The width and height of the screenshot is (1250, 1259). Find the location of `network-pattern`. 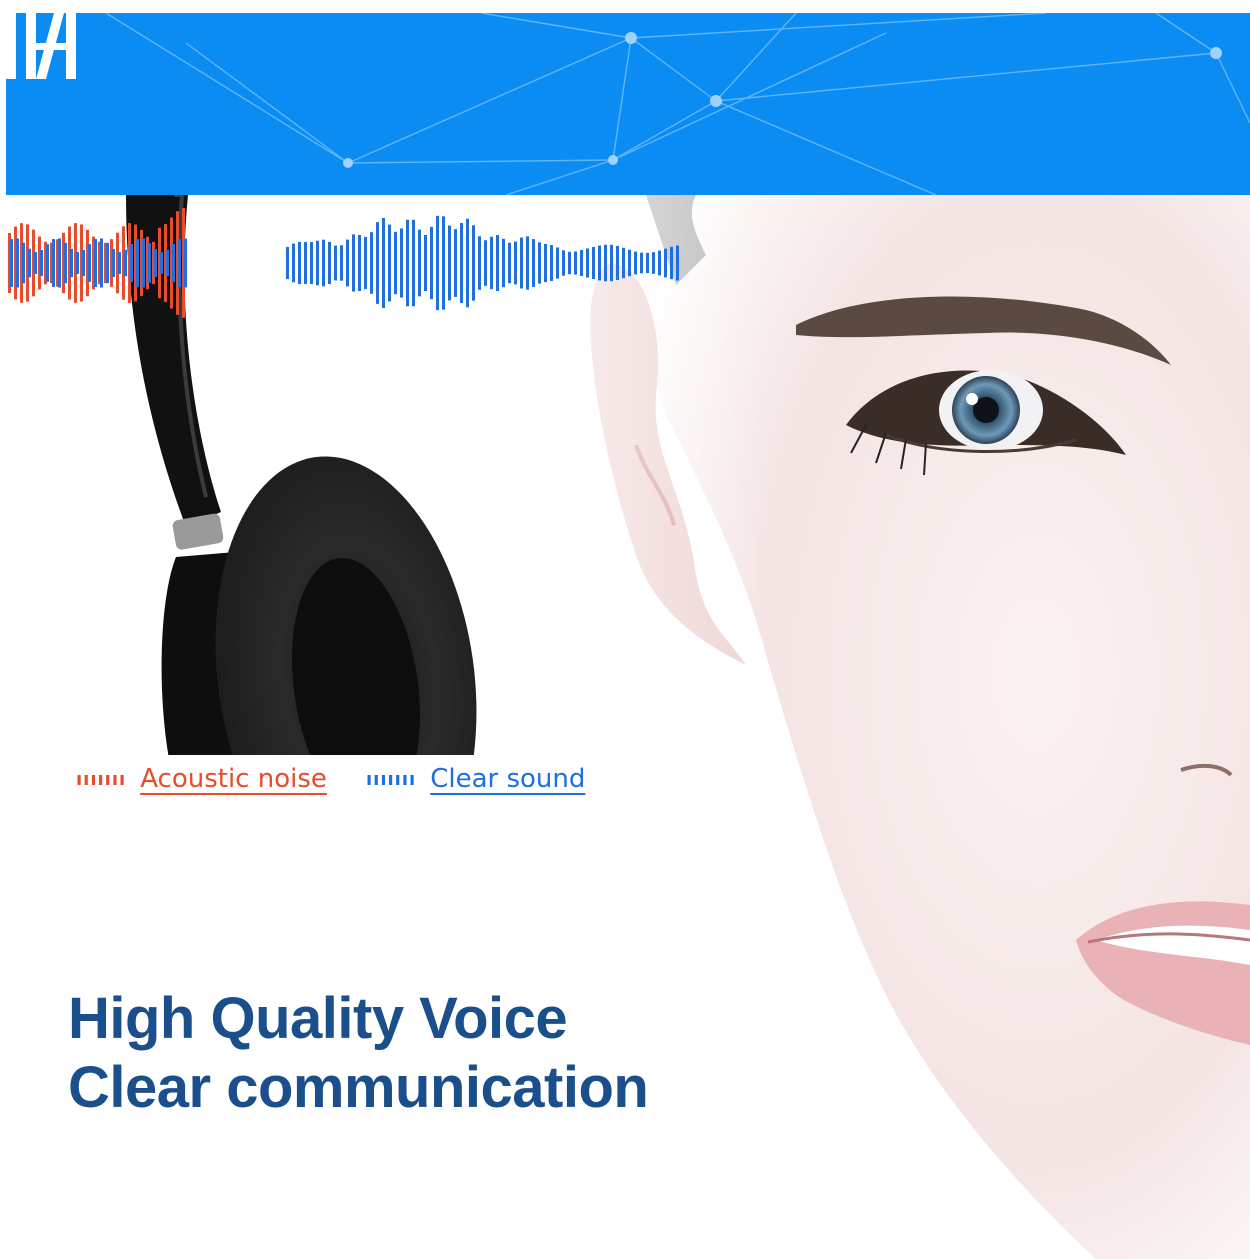

network-pattern is located at coordinates (628, 104).